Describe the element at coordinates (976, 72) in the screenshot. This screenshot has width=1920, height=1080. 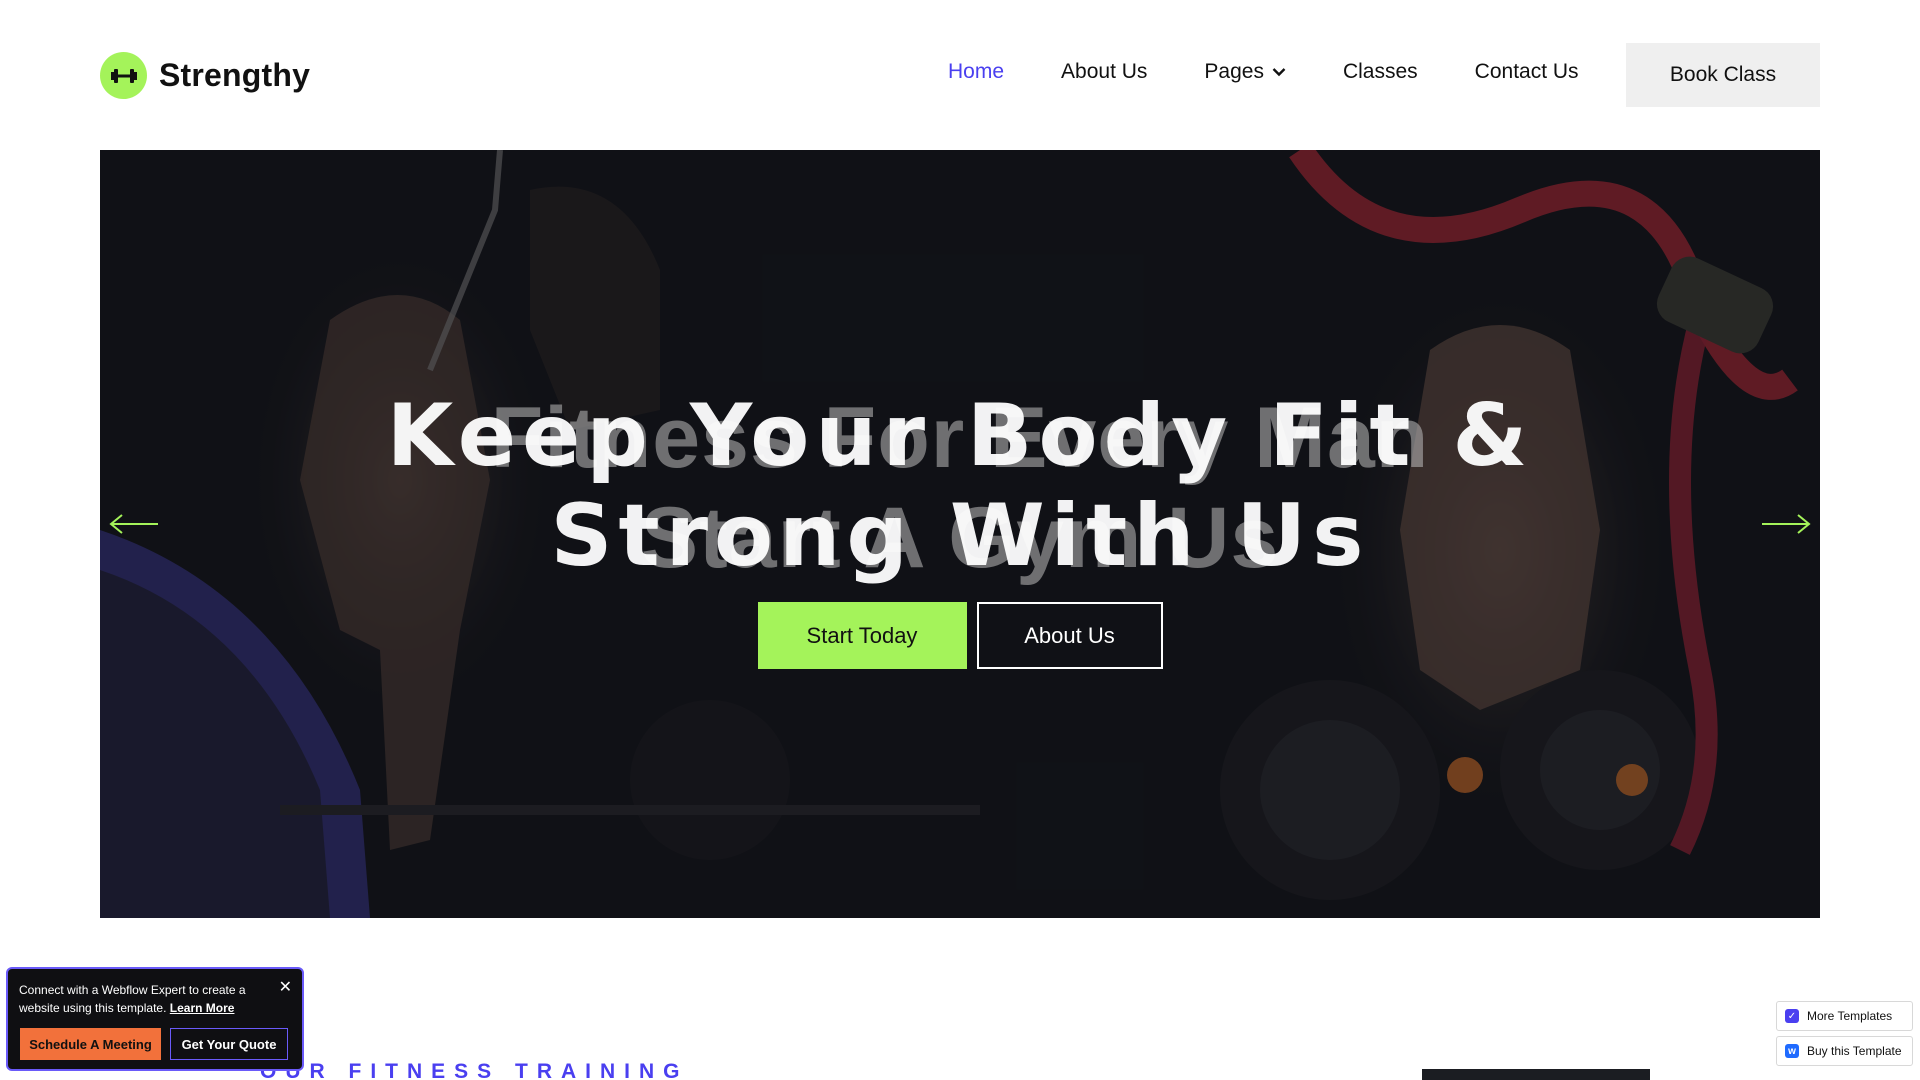
I see `nav-link-home: Home` at that location.